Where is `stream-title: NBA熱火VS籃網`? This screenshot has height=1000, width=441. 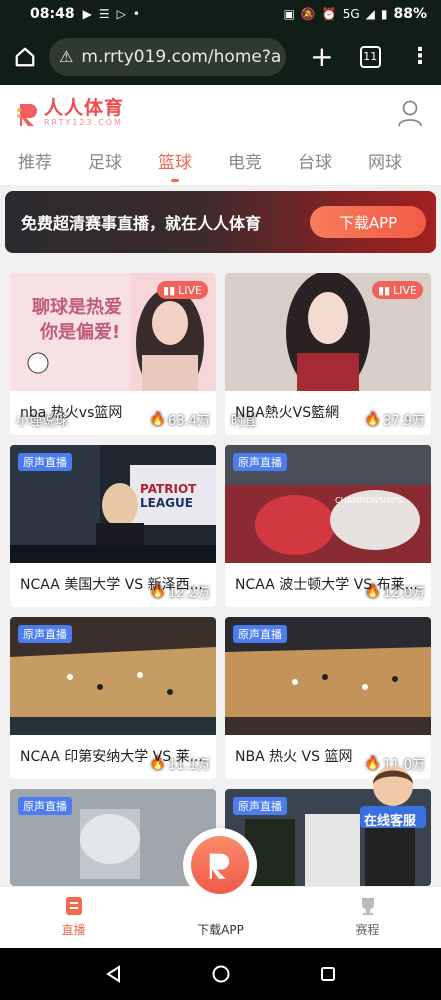 stream-title: NBA熱火VS籃網 is located at coordinates (328, 413).